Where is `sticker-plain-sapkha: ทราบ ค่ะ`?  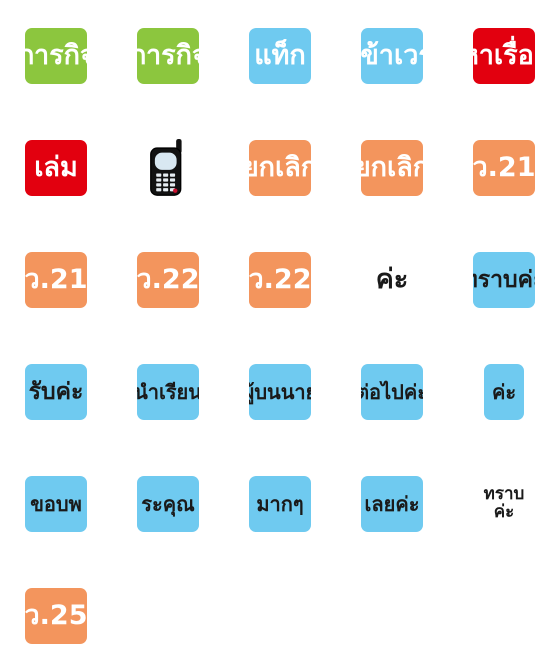
sticker-plain-sapkha: ทราบ ค่ะ is located at coordinates (504, 503).